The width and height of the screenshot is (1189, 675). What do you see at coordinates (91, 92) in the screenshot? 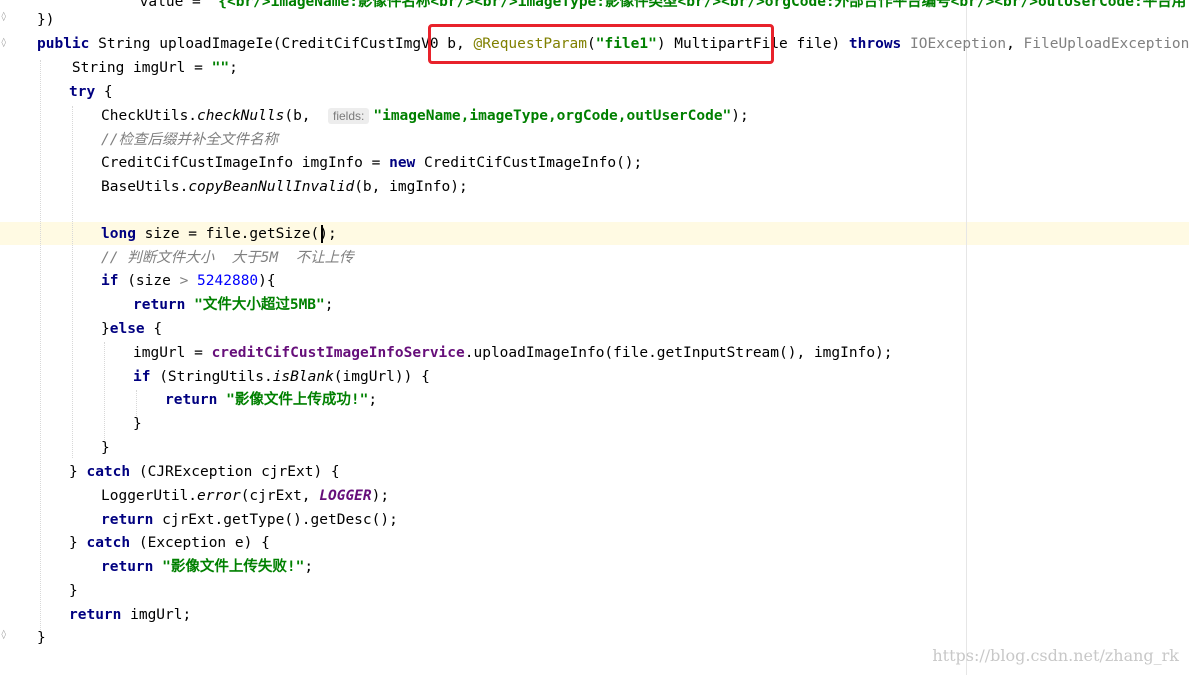
I see `code-line: try {` at bounding box center [91, 92].